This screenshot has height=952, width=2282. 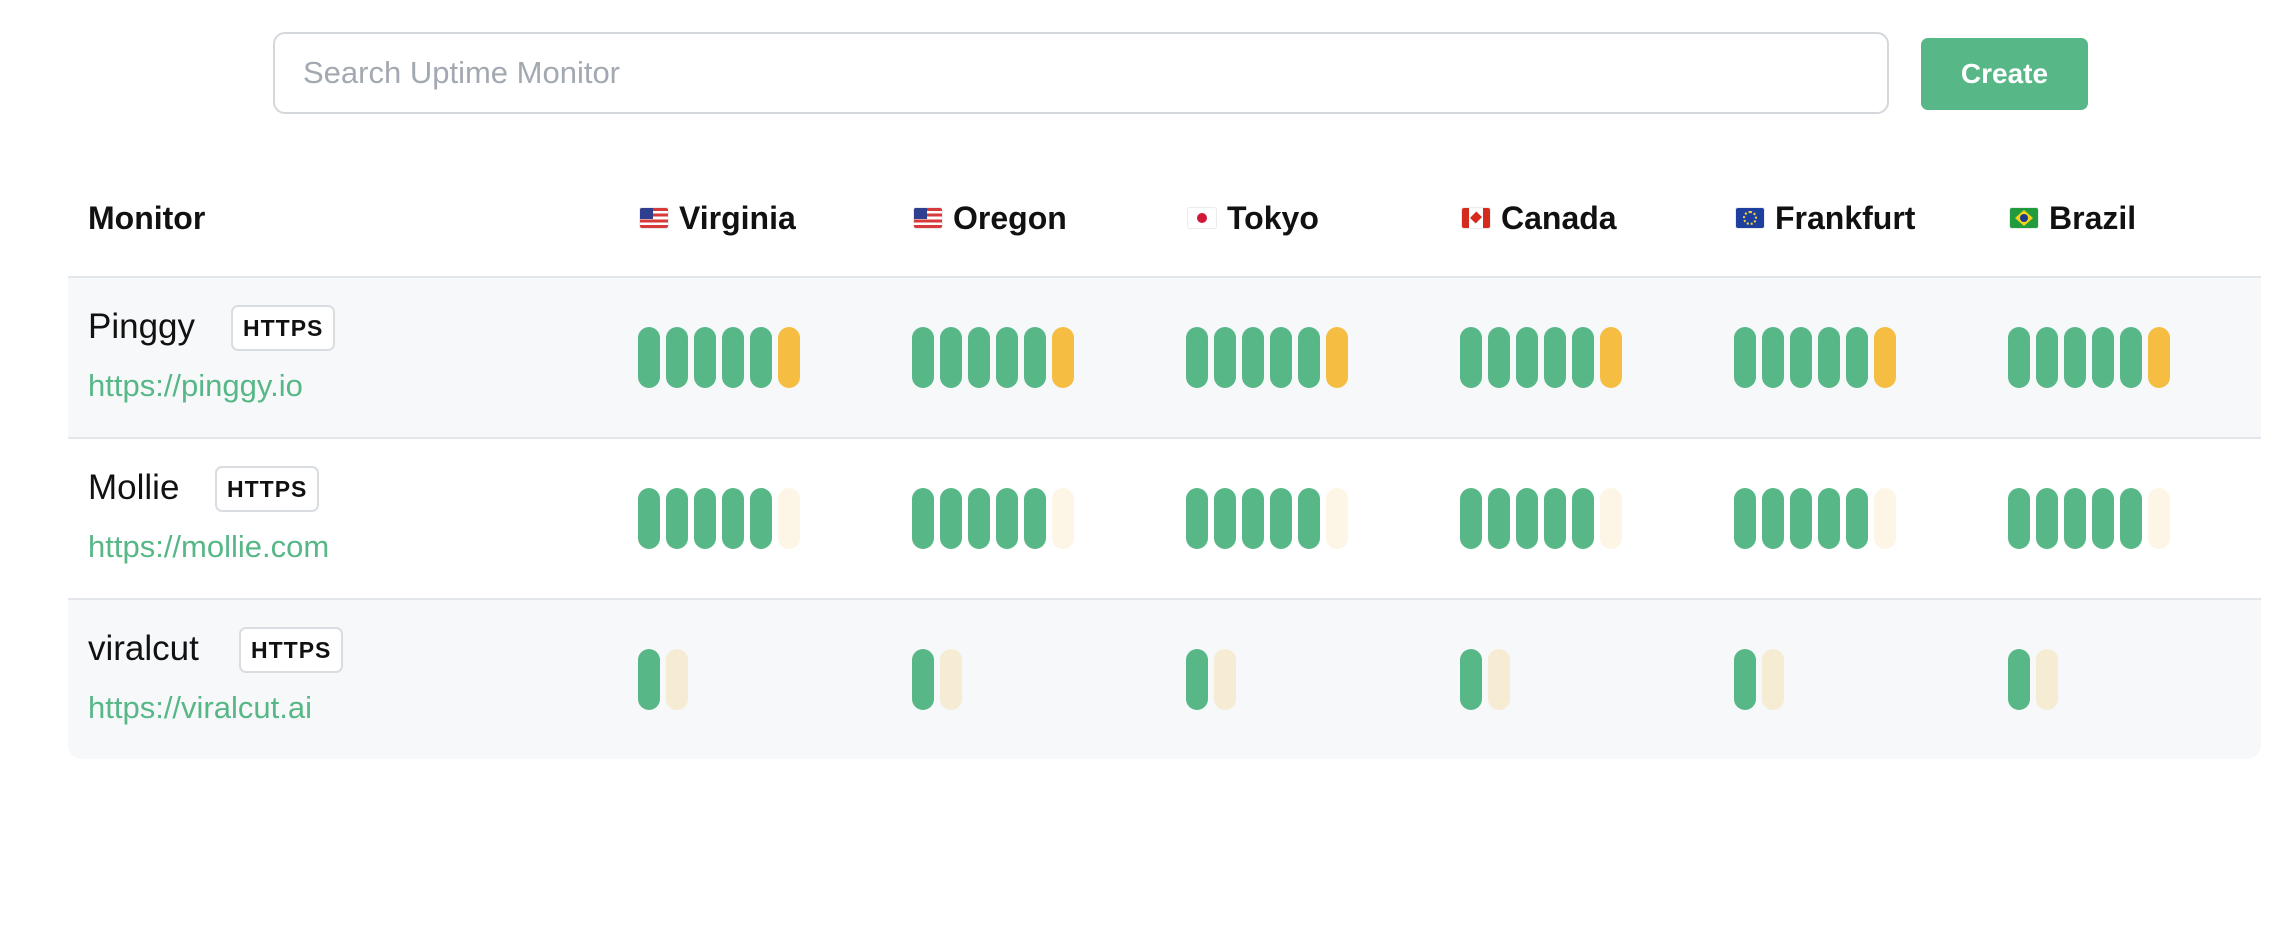 I want to click on monitor-url-link: https://viralcut.ai, so click(x=200, y=708).